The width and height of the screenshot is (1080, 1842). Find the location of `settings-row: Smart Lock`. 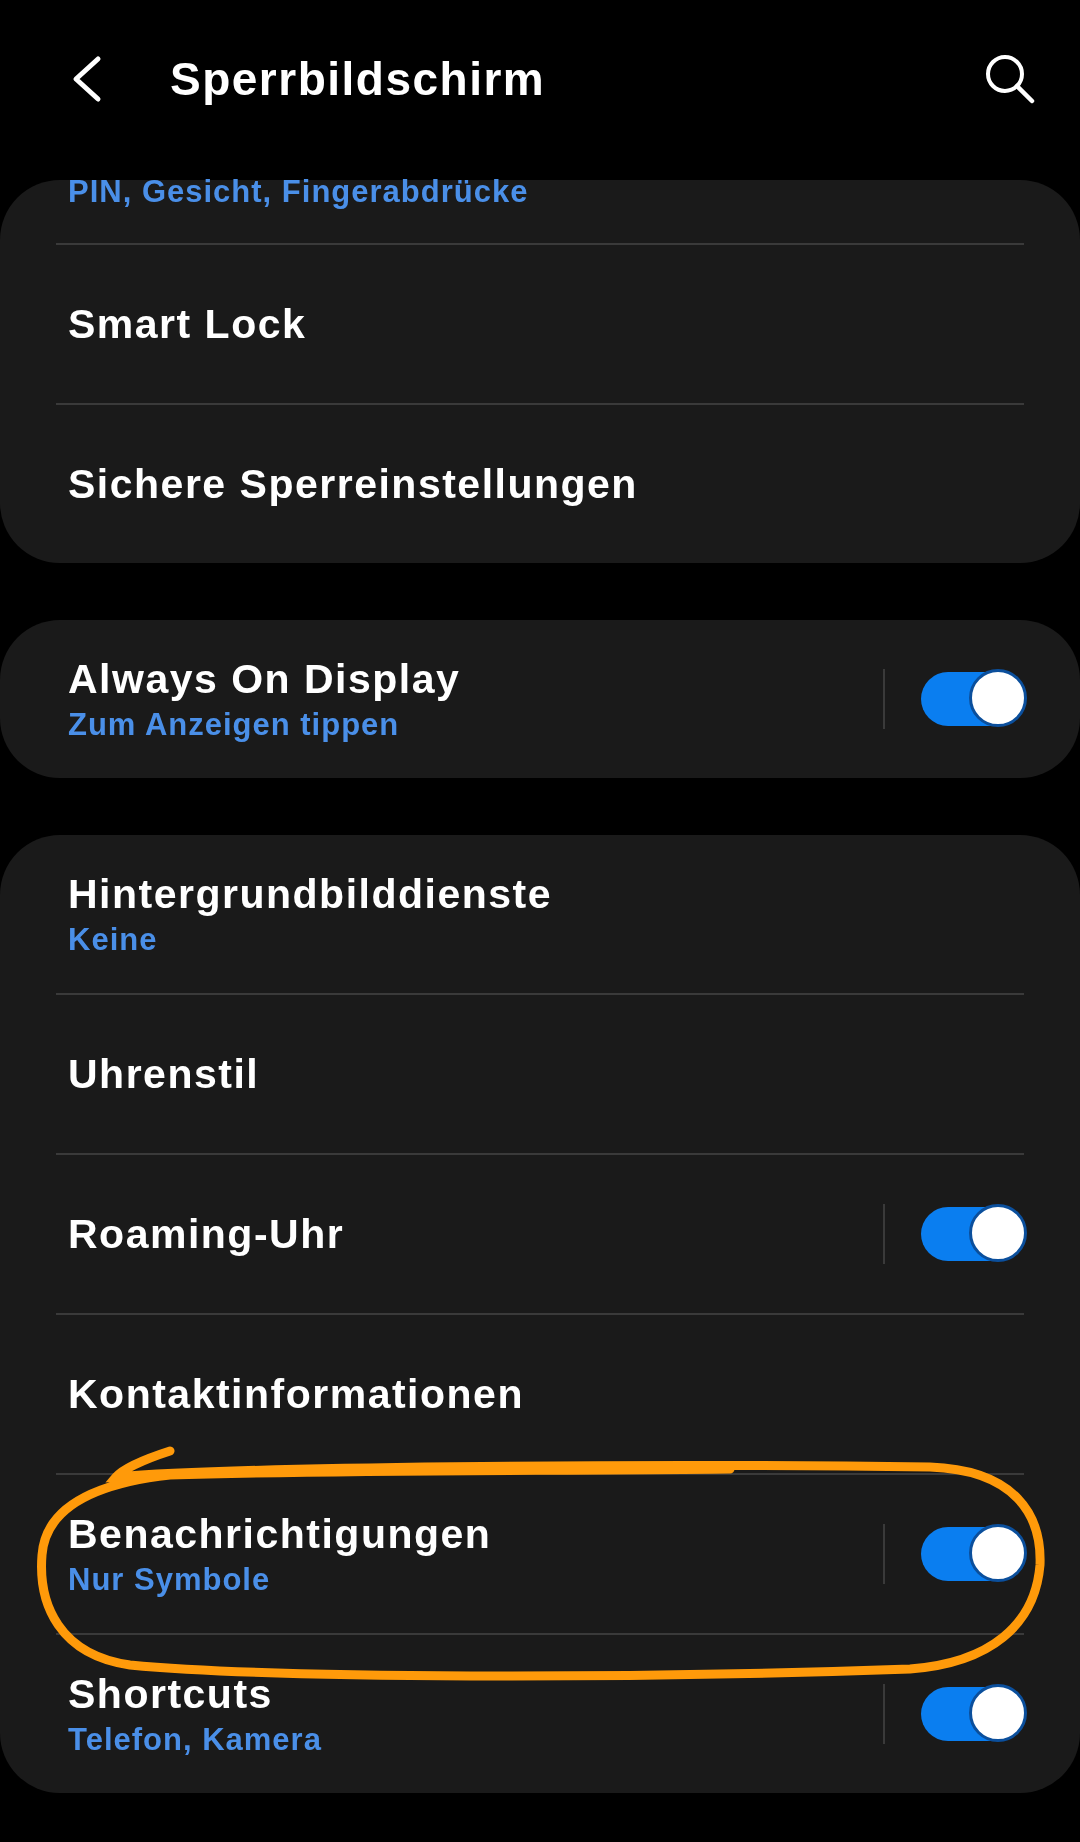

settings-row: Smart Lock is located at coordinates (540, 324).